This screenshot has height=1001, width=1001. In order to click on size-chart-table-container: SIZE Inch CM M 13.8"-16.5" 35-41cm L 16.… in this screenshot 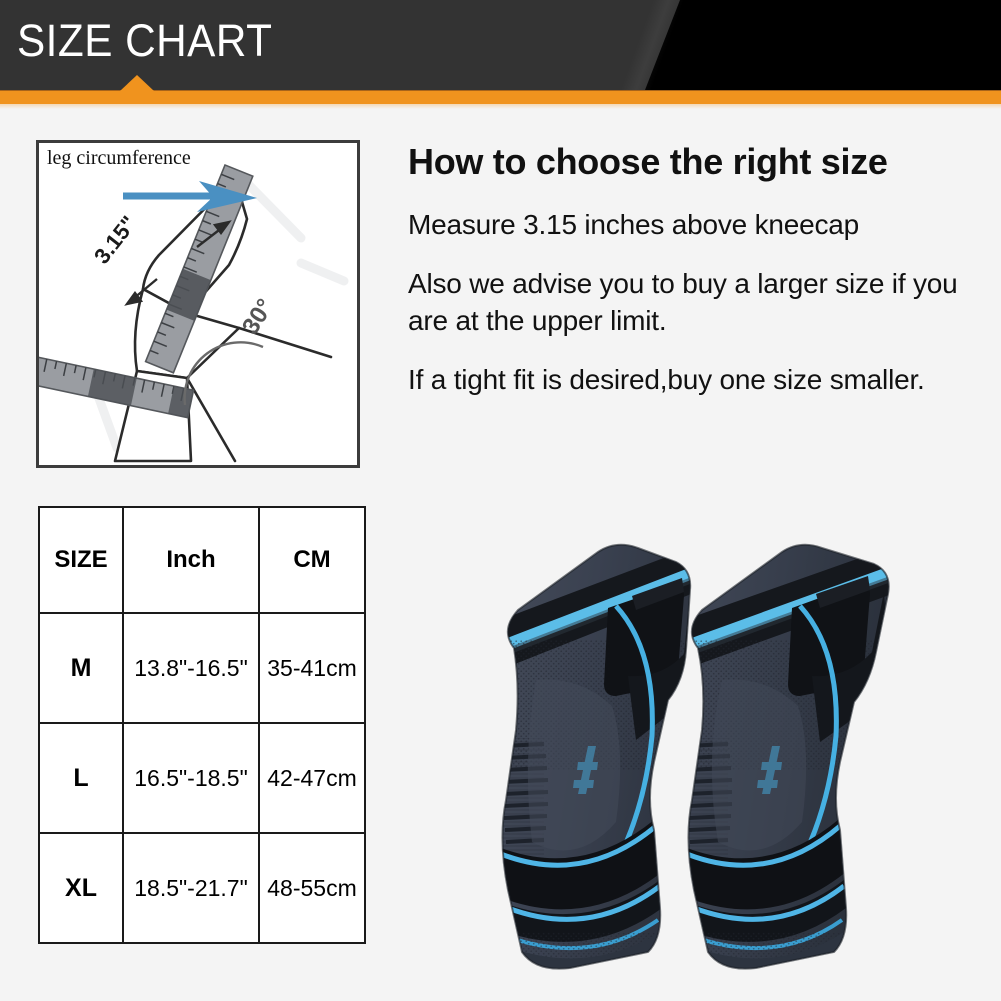, I will do `click(202, 725)`.